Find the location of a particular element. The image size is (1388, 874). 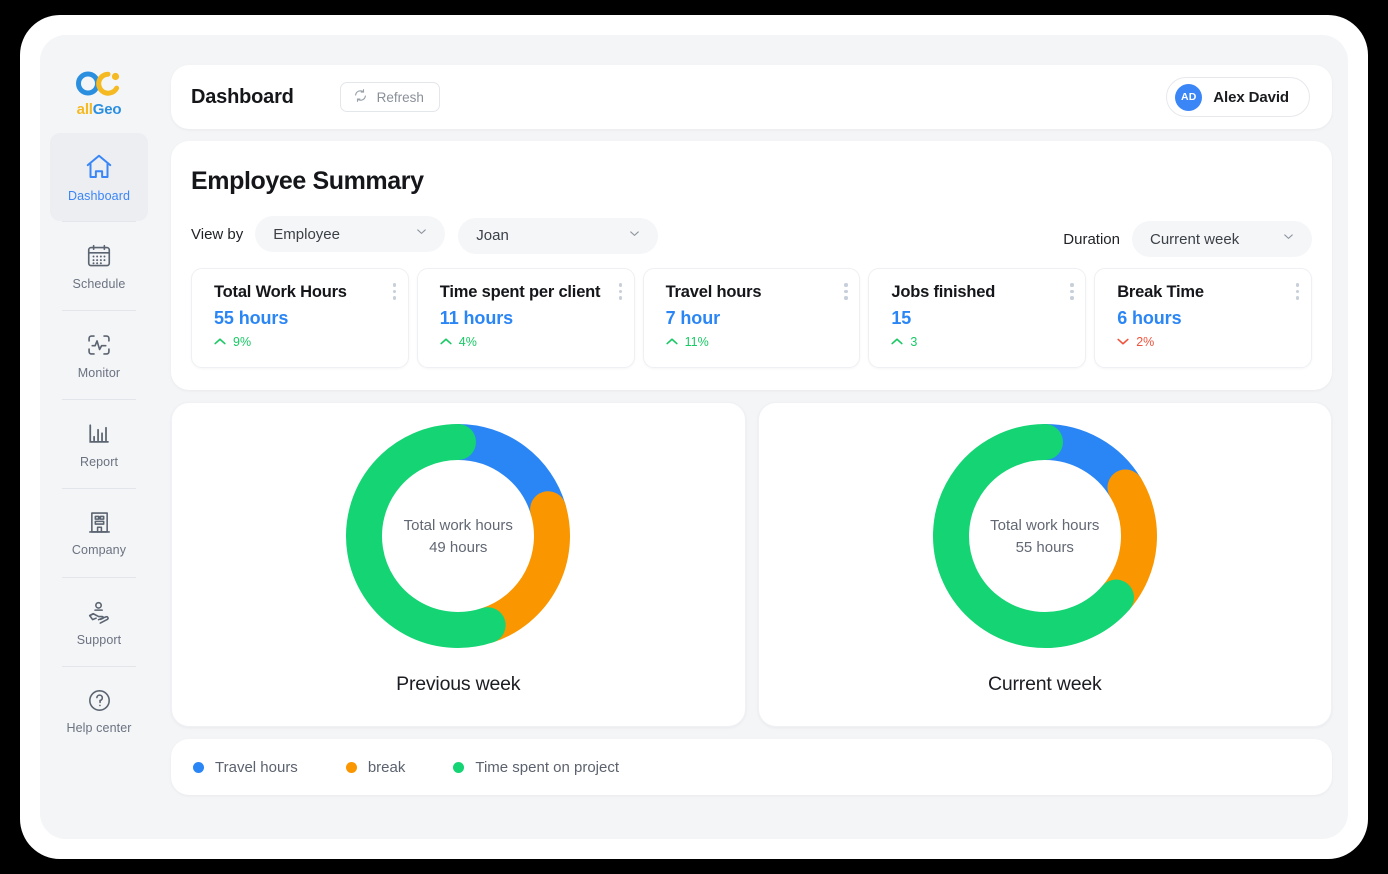

stat-title: Total Work Hours is located at coordinates (280, 292).